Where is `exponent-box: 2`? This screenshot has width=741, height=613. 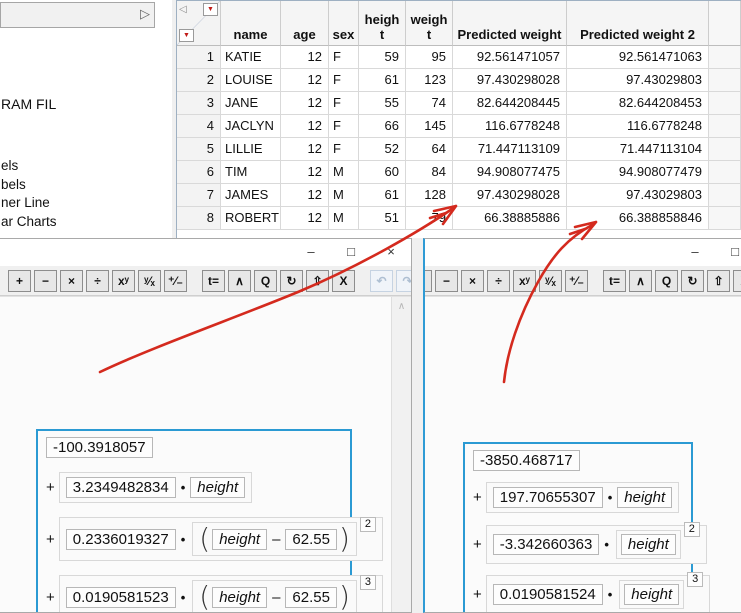 exponent-box: 2 is located at coordinates (368, 524).